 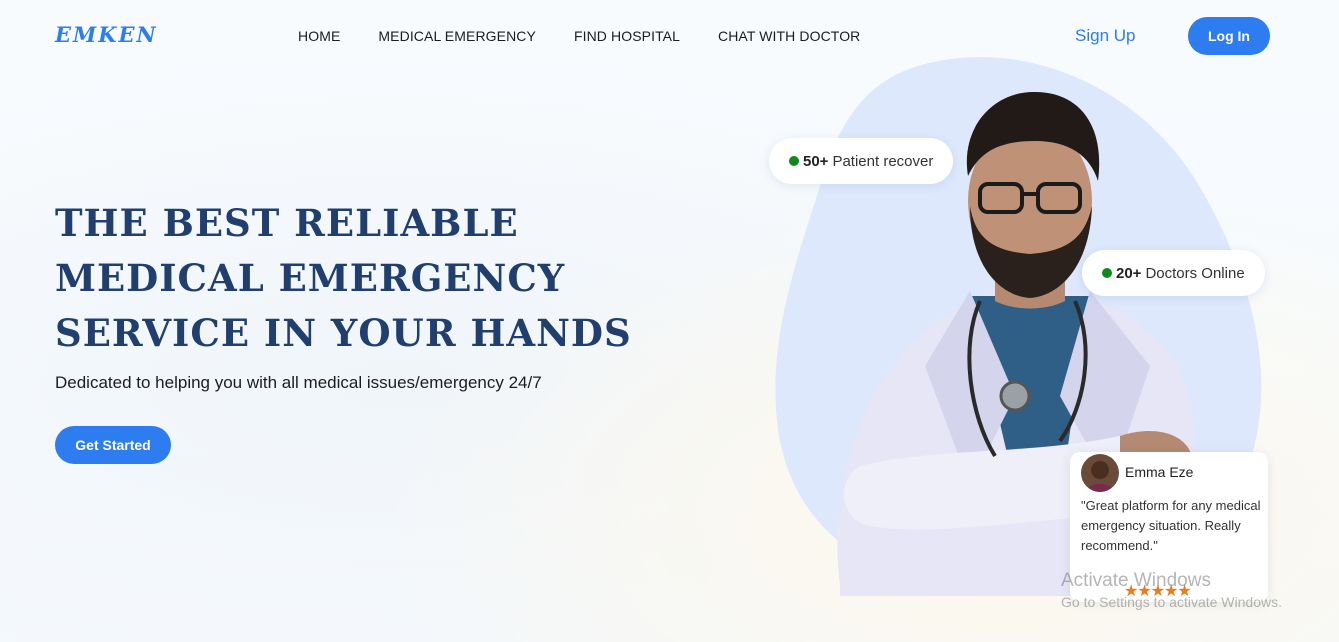 I want to click on login-button: Log In, so click(x=1229, y=36).